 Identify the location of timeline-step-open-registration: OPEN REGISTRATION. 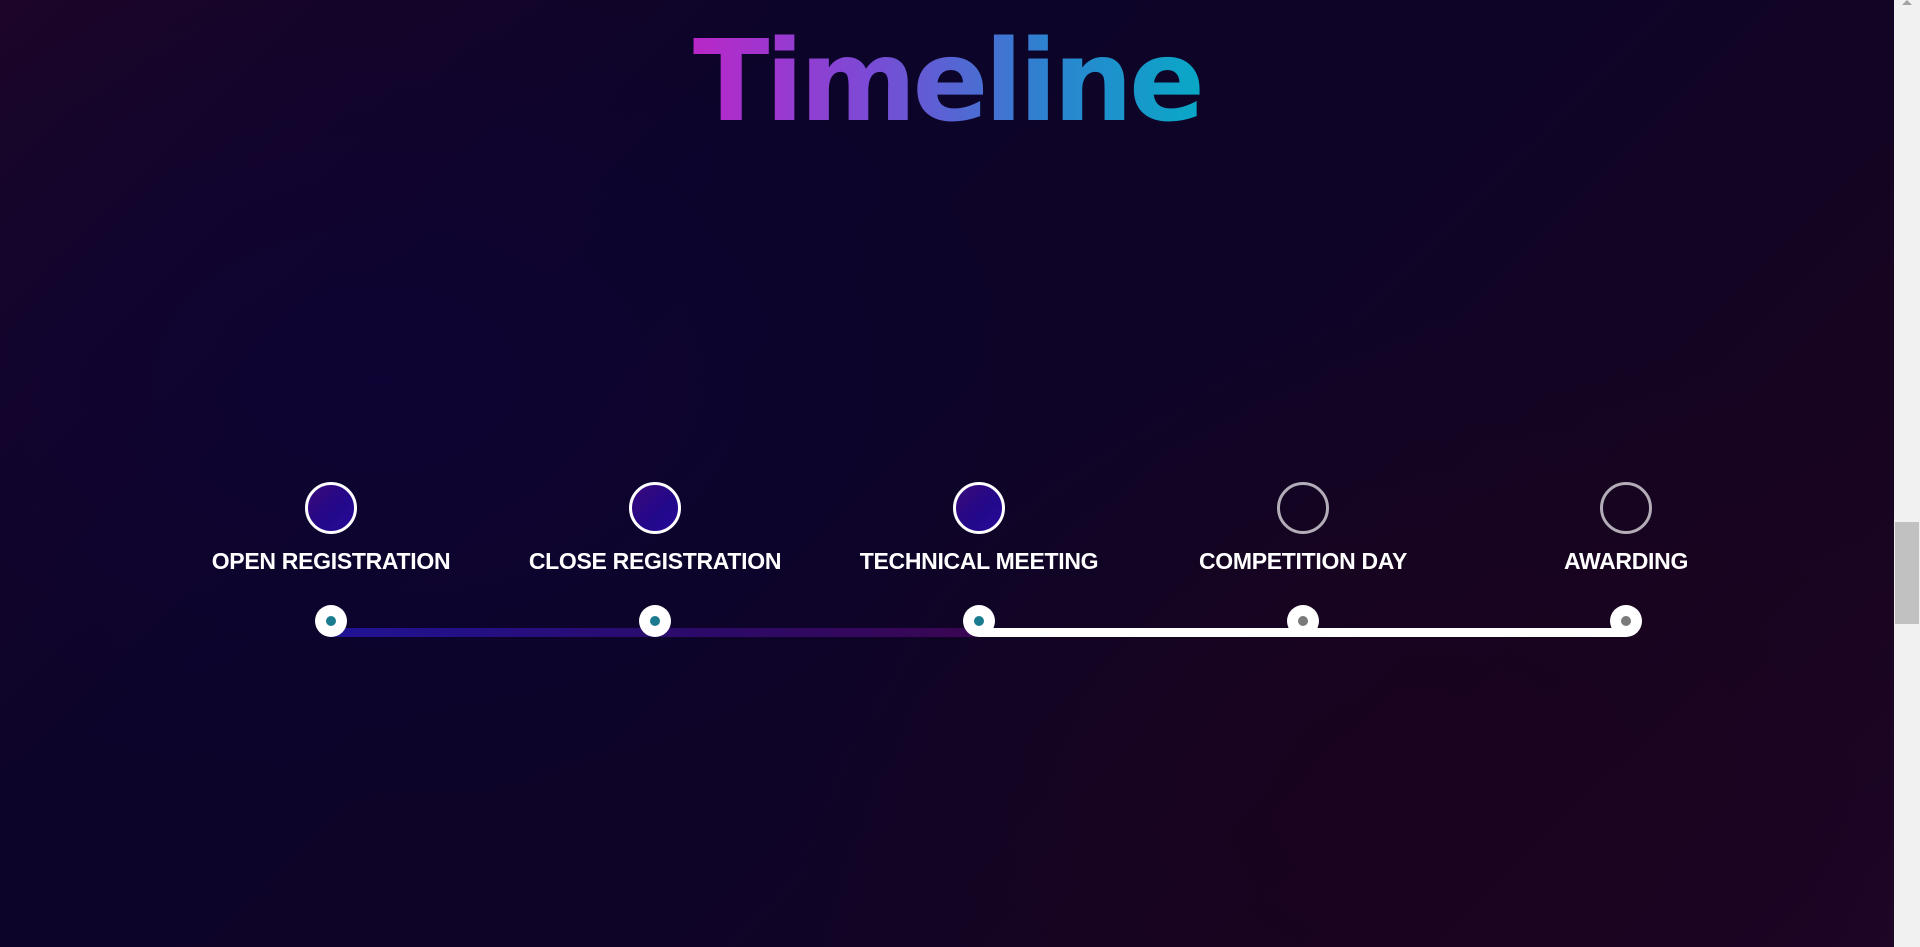
(331, 528).